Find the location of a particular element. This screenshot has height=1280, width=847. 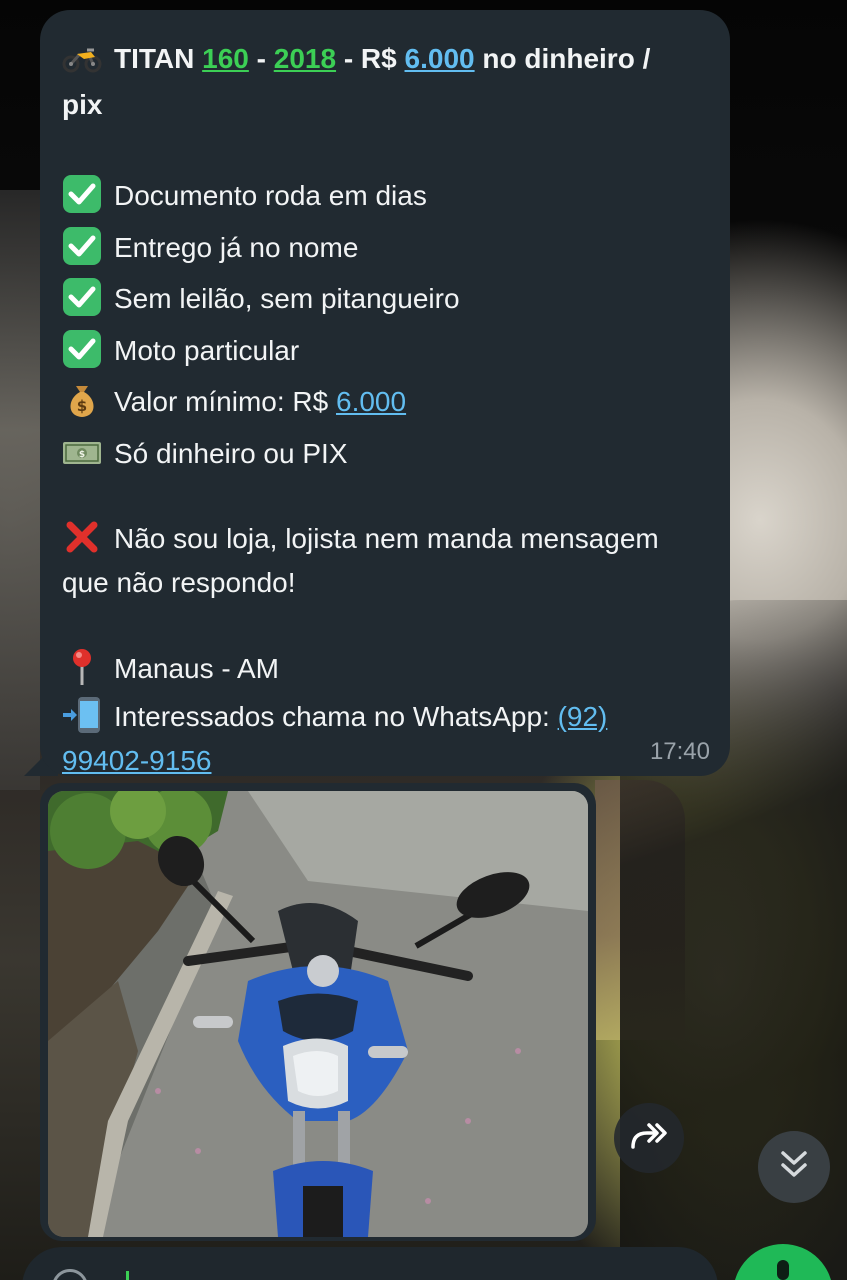

phone-link-part2: 99402-9156 is located at coordinates (136, 760).